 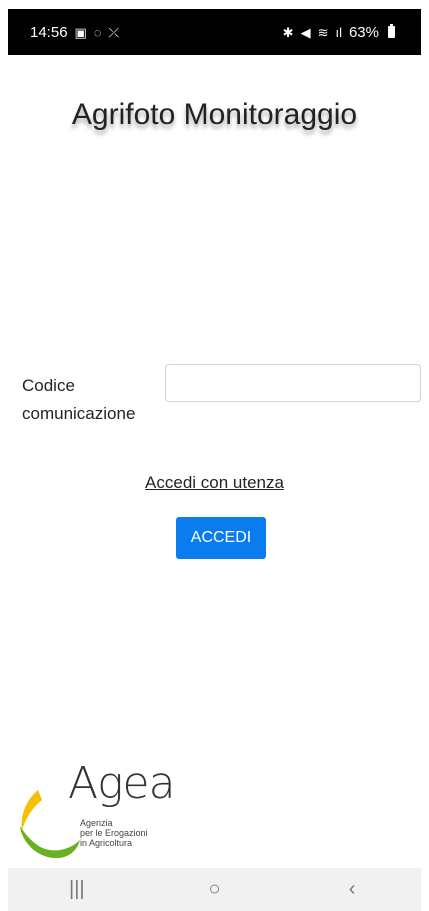 What do you see at coordinates (80, 32) in the screenshot?
I see `image-icon: ▣` at bounding box center [80, 32].